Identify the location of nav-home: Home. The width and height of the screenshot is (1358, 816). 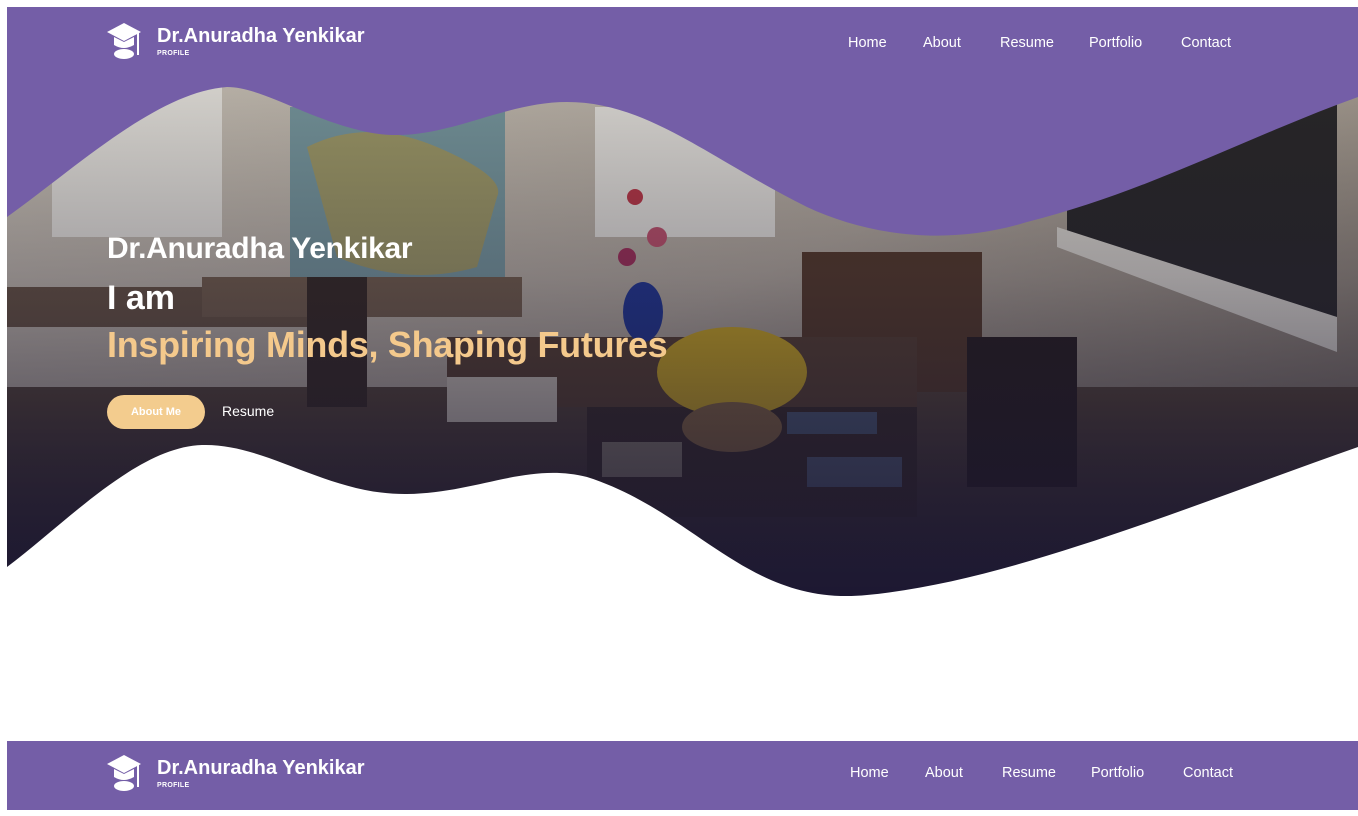
(867, 43).